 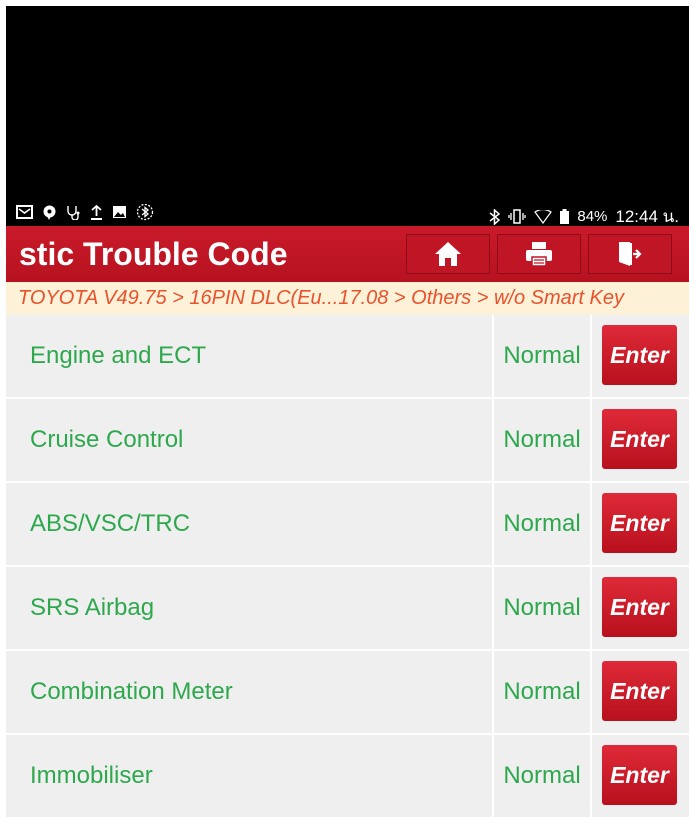 I want to click on home-icon, so click(x=448, y=254).